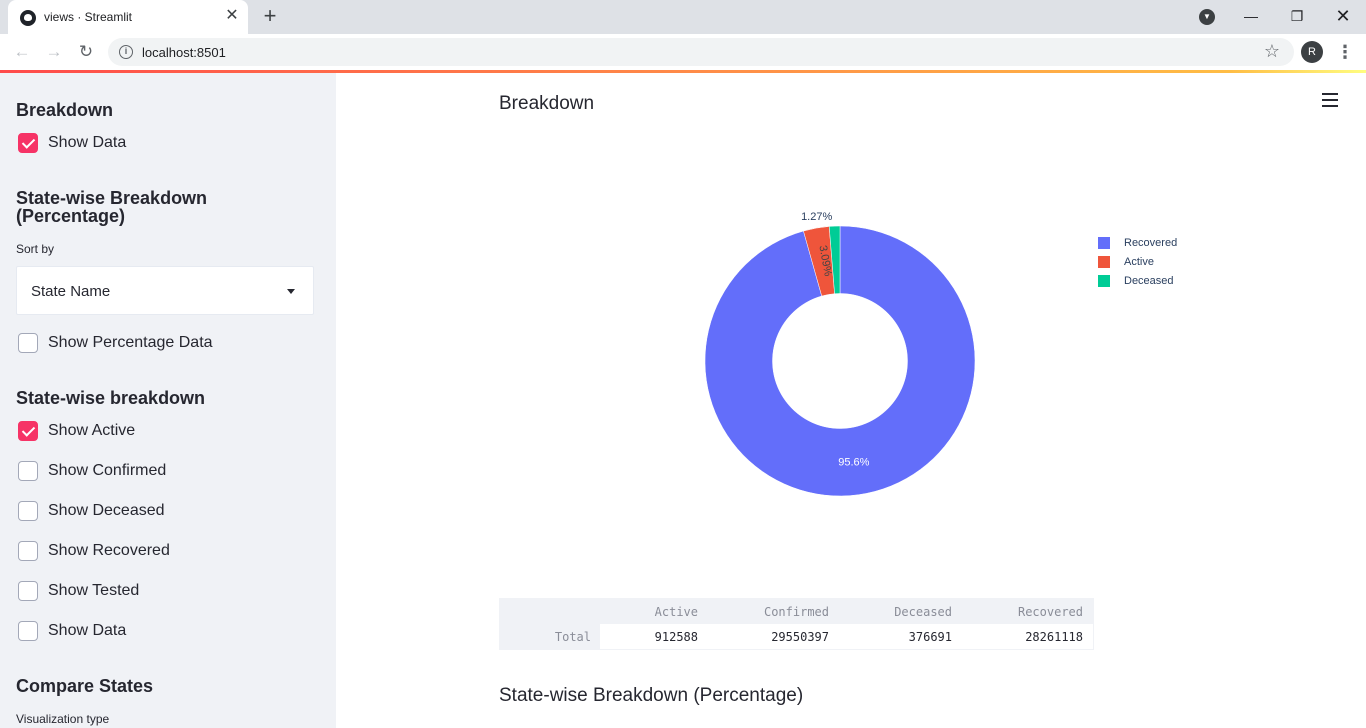 Image resolution: width=1366 pixels, height=728 pixels. Describe the element at coordinates (800, 637) in the screenshot. I see `table-cell: 29550397` at that location.